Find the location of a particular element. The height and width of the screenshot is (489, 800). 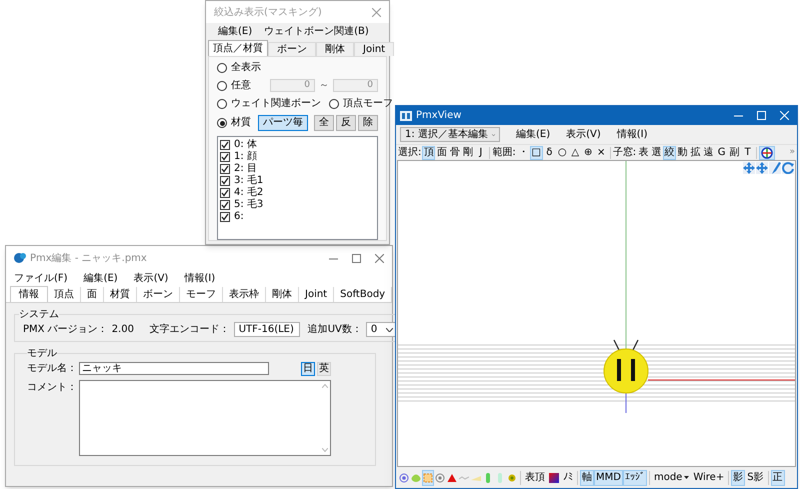

checkbox: 0: 体 is located at coordinates (297, 145).